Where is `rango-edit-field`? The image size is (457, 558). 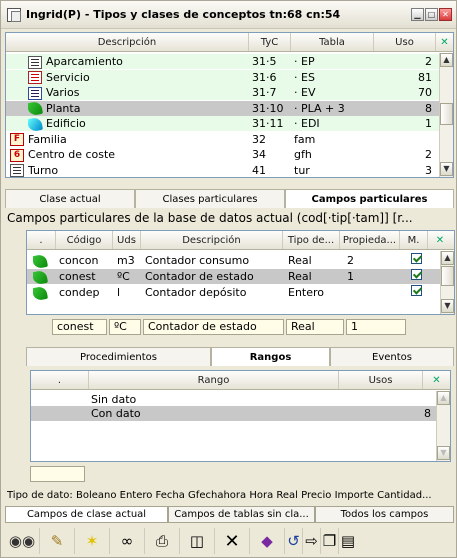
rango-edit-field is located at coordinates (57, 474).